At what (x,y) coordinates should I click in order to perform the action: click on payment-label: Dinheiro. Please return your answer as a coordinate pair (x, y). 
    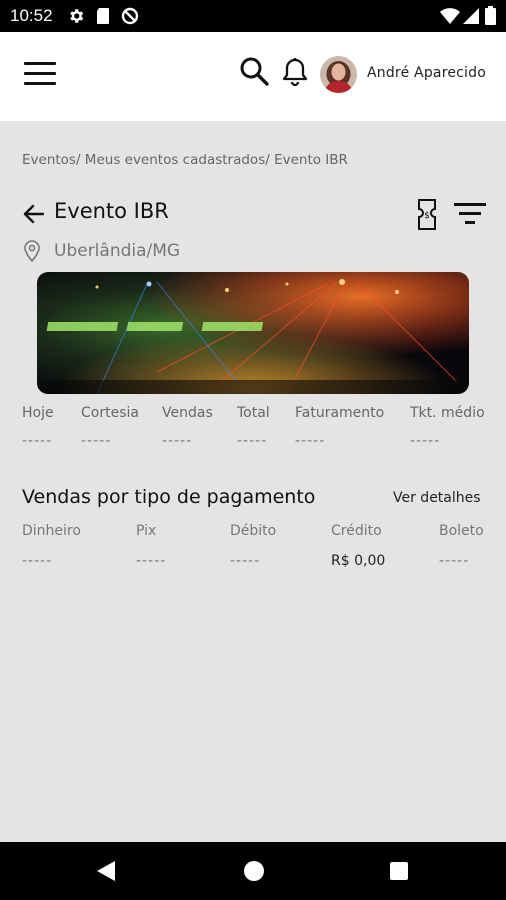
    Looking at the image, I should click on (51, 531).